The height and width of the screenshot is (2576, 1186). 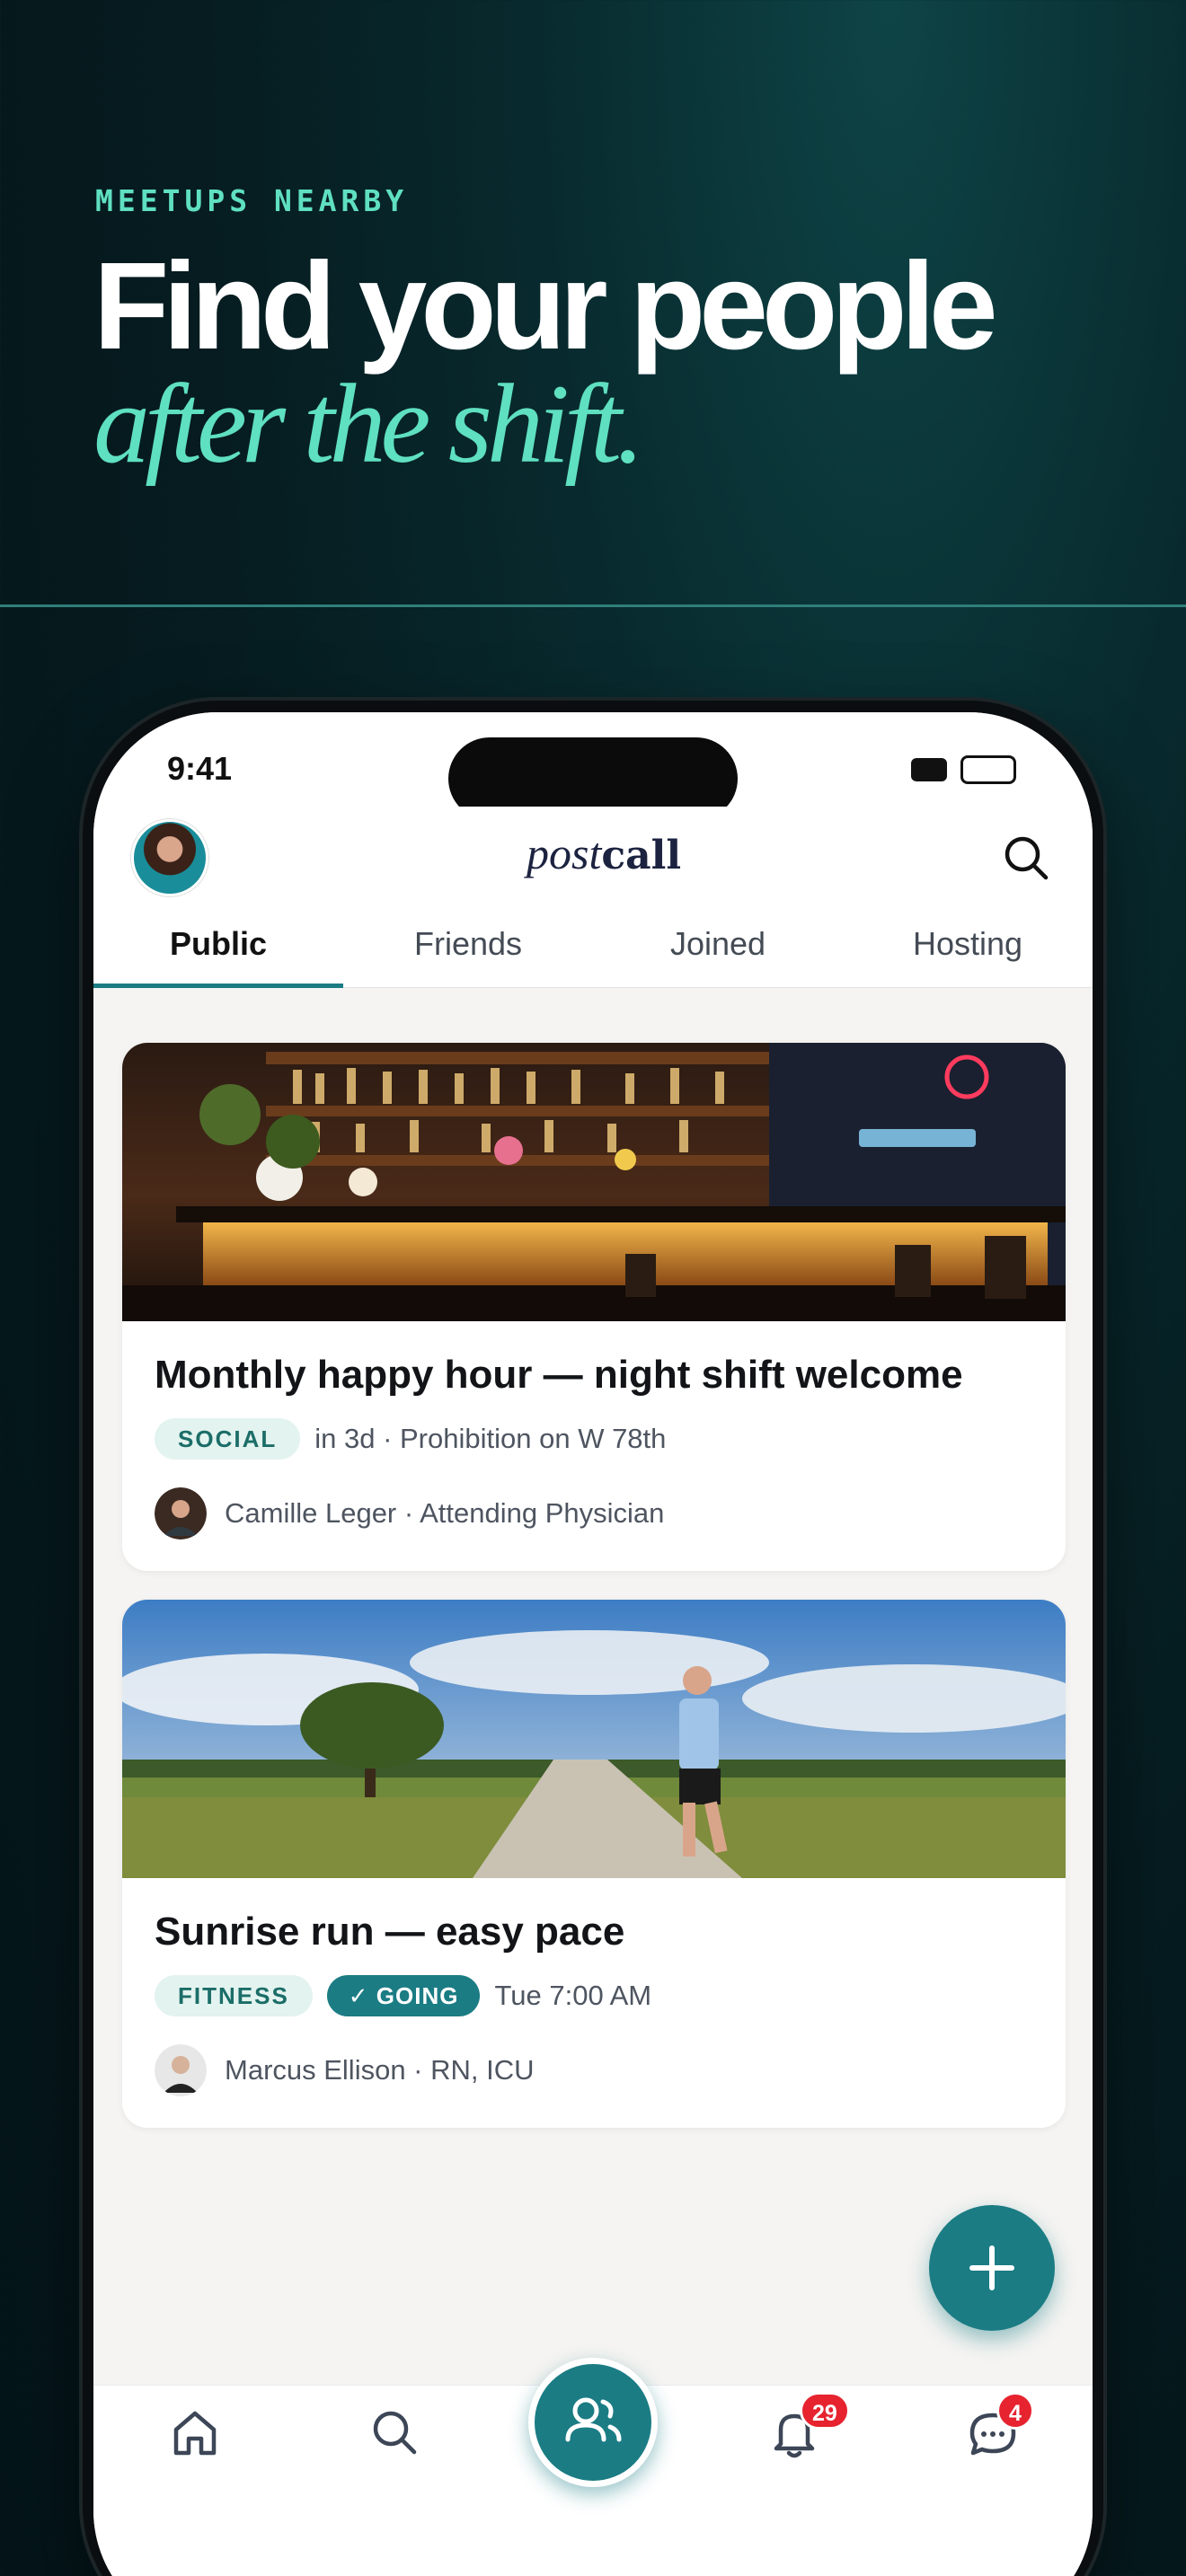 I want to click on event-host: Camille Leger · Attending Physician, so click(x=409, y=1513).